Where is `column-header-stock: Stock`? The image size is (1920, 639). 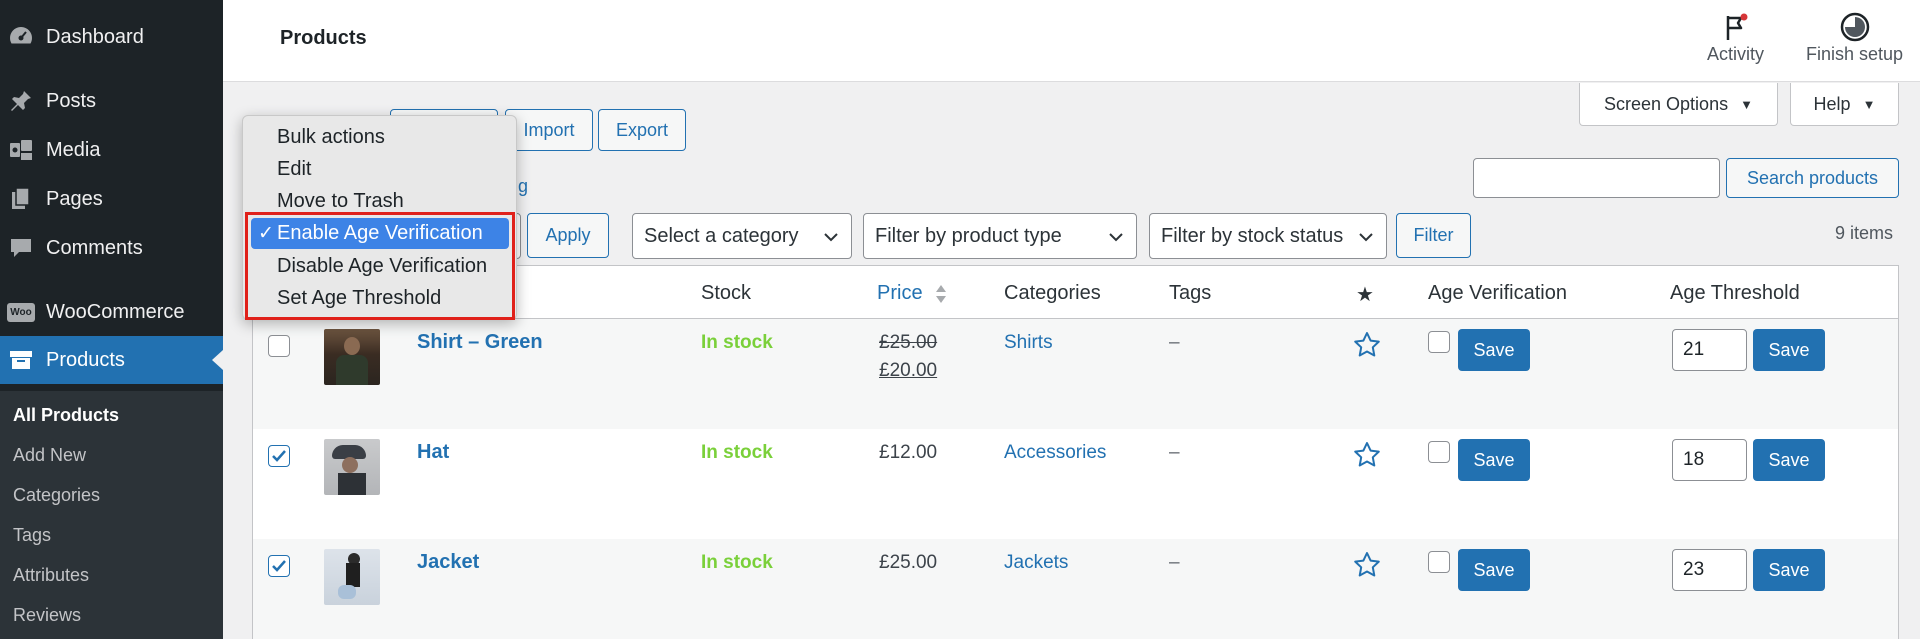 column-header-stock: Stock is located at coordinates (726, 293).